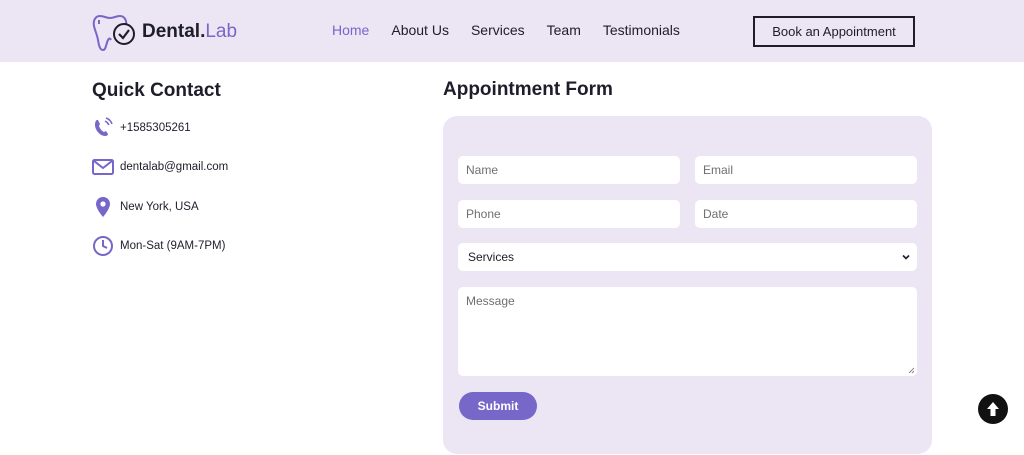 This screenshot has width=1024, height=455. What do you see at coordinates (221, 31) in the screenshot?
I see `brand-name-accent: Lab` at bounding box center [221, 31].